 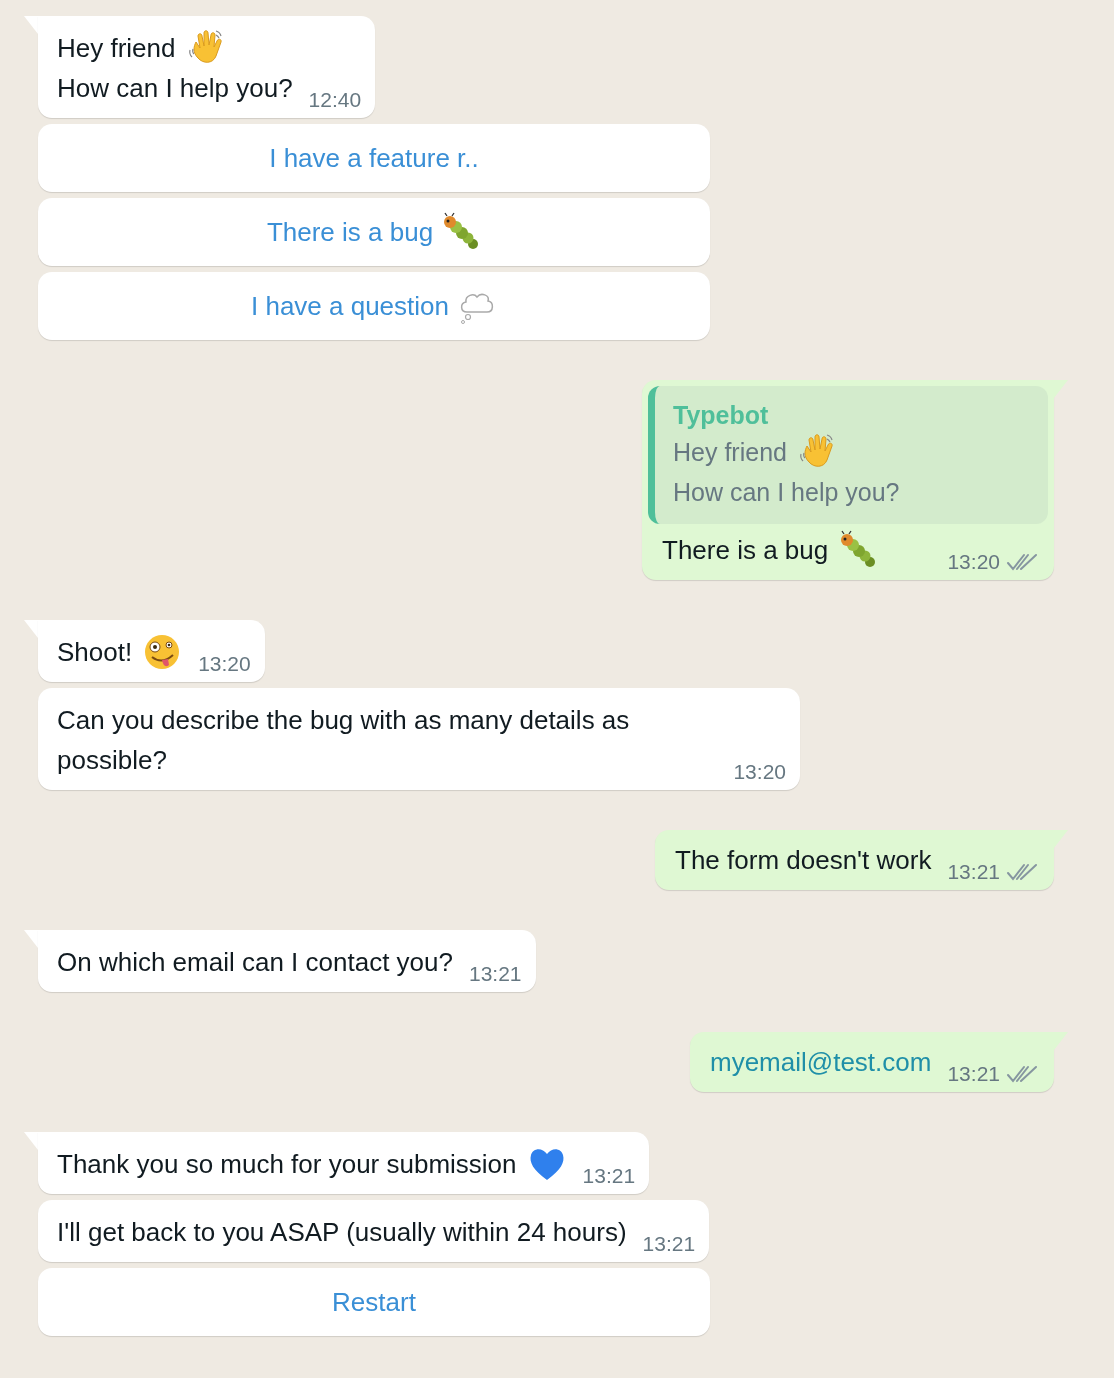 I want to click on quote-text: How can I help you?, so click(x=786, y=492).